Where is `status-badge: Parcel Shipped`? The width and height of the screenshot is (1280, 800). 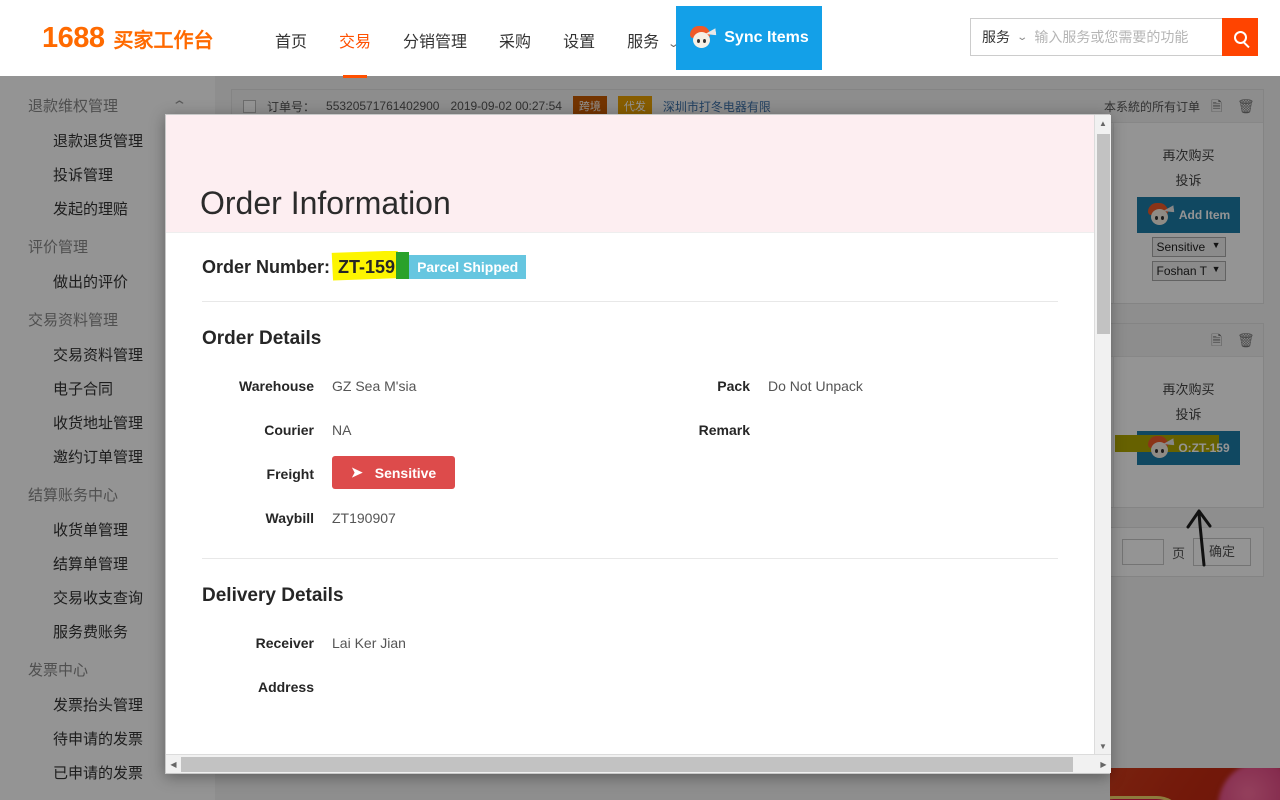 status-badge: Parcel Shipped is located at coordinates (468, 267).